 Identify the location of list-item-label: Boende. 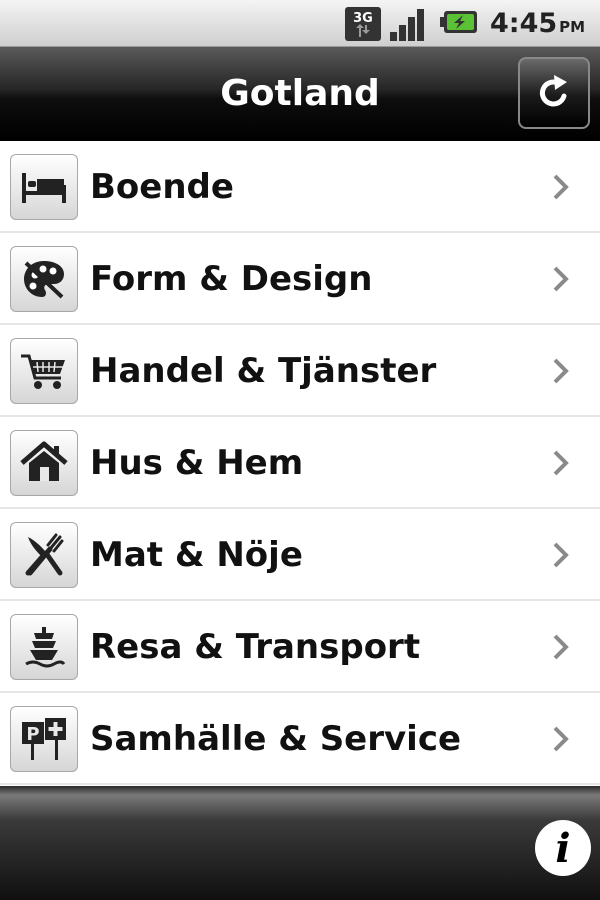
(162, 187).